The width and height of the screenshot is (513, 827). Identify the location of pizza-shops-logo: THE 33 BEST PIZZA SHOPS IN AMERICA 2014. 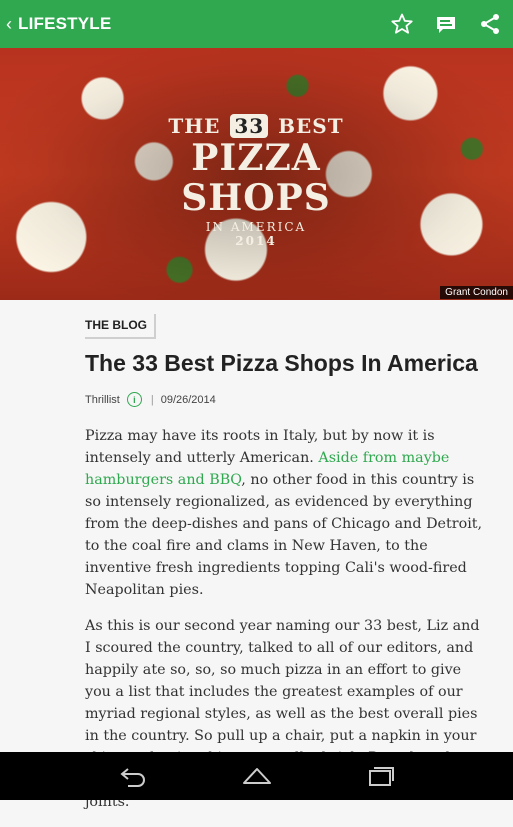
(256, 181).